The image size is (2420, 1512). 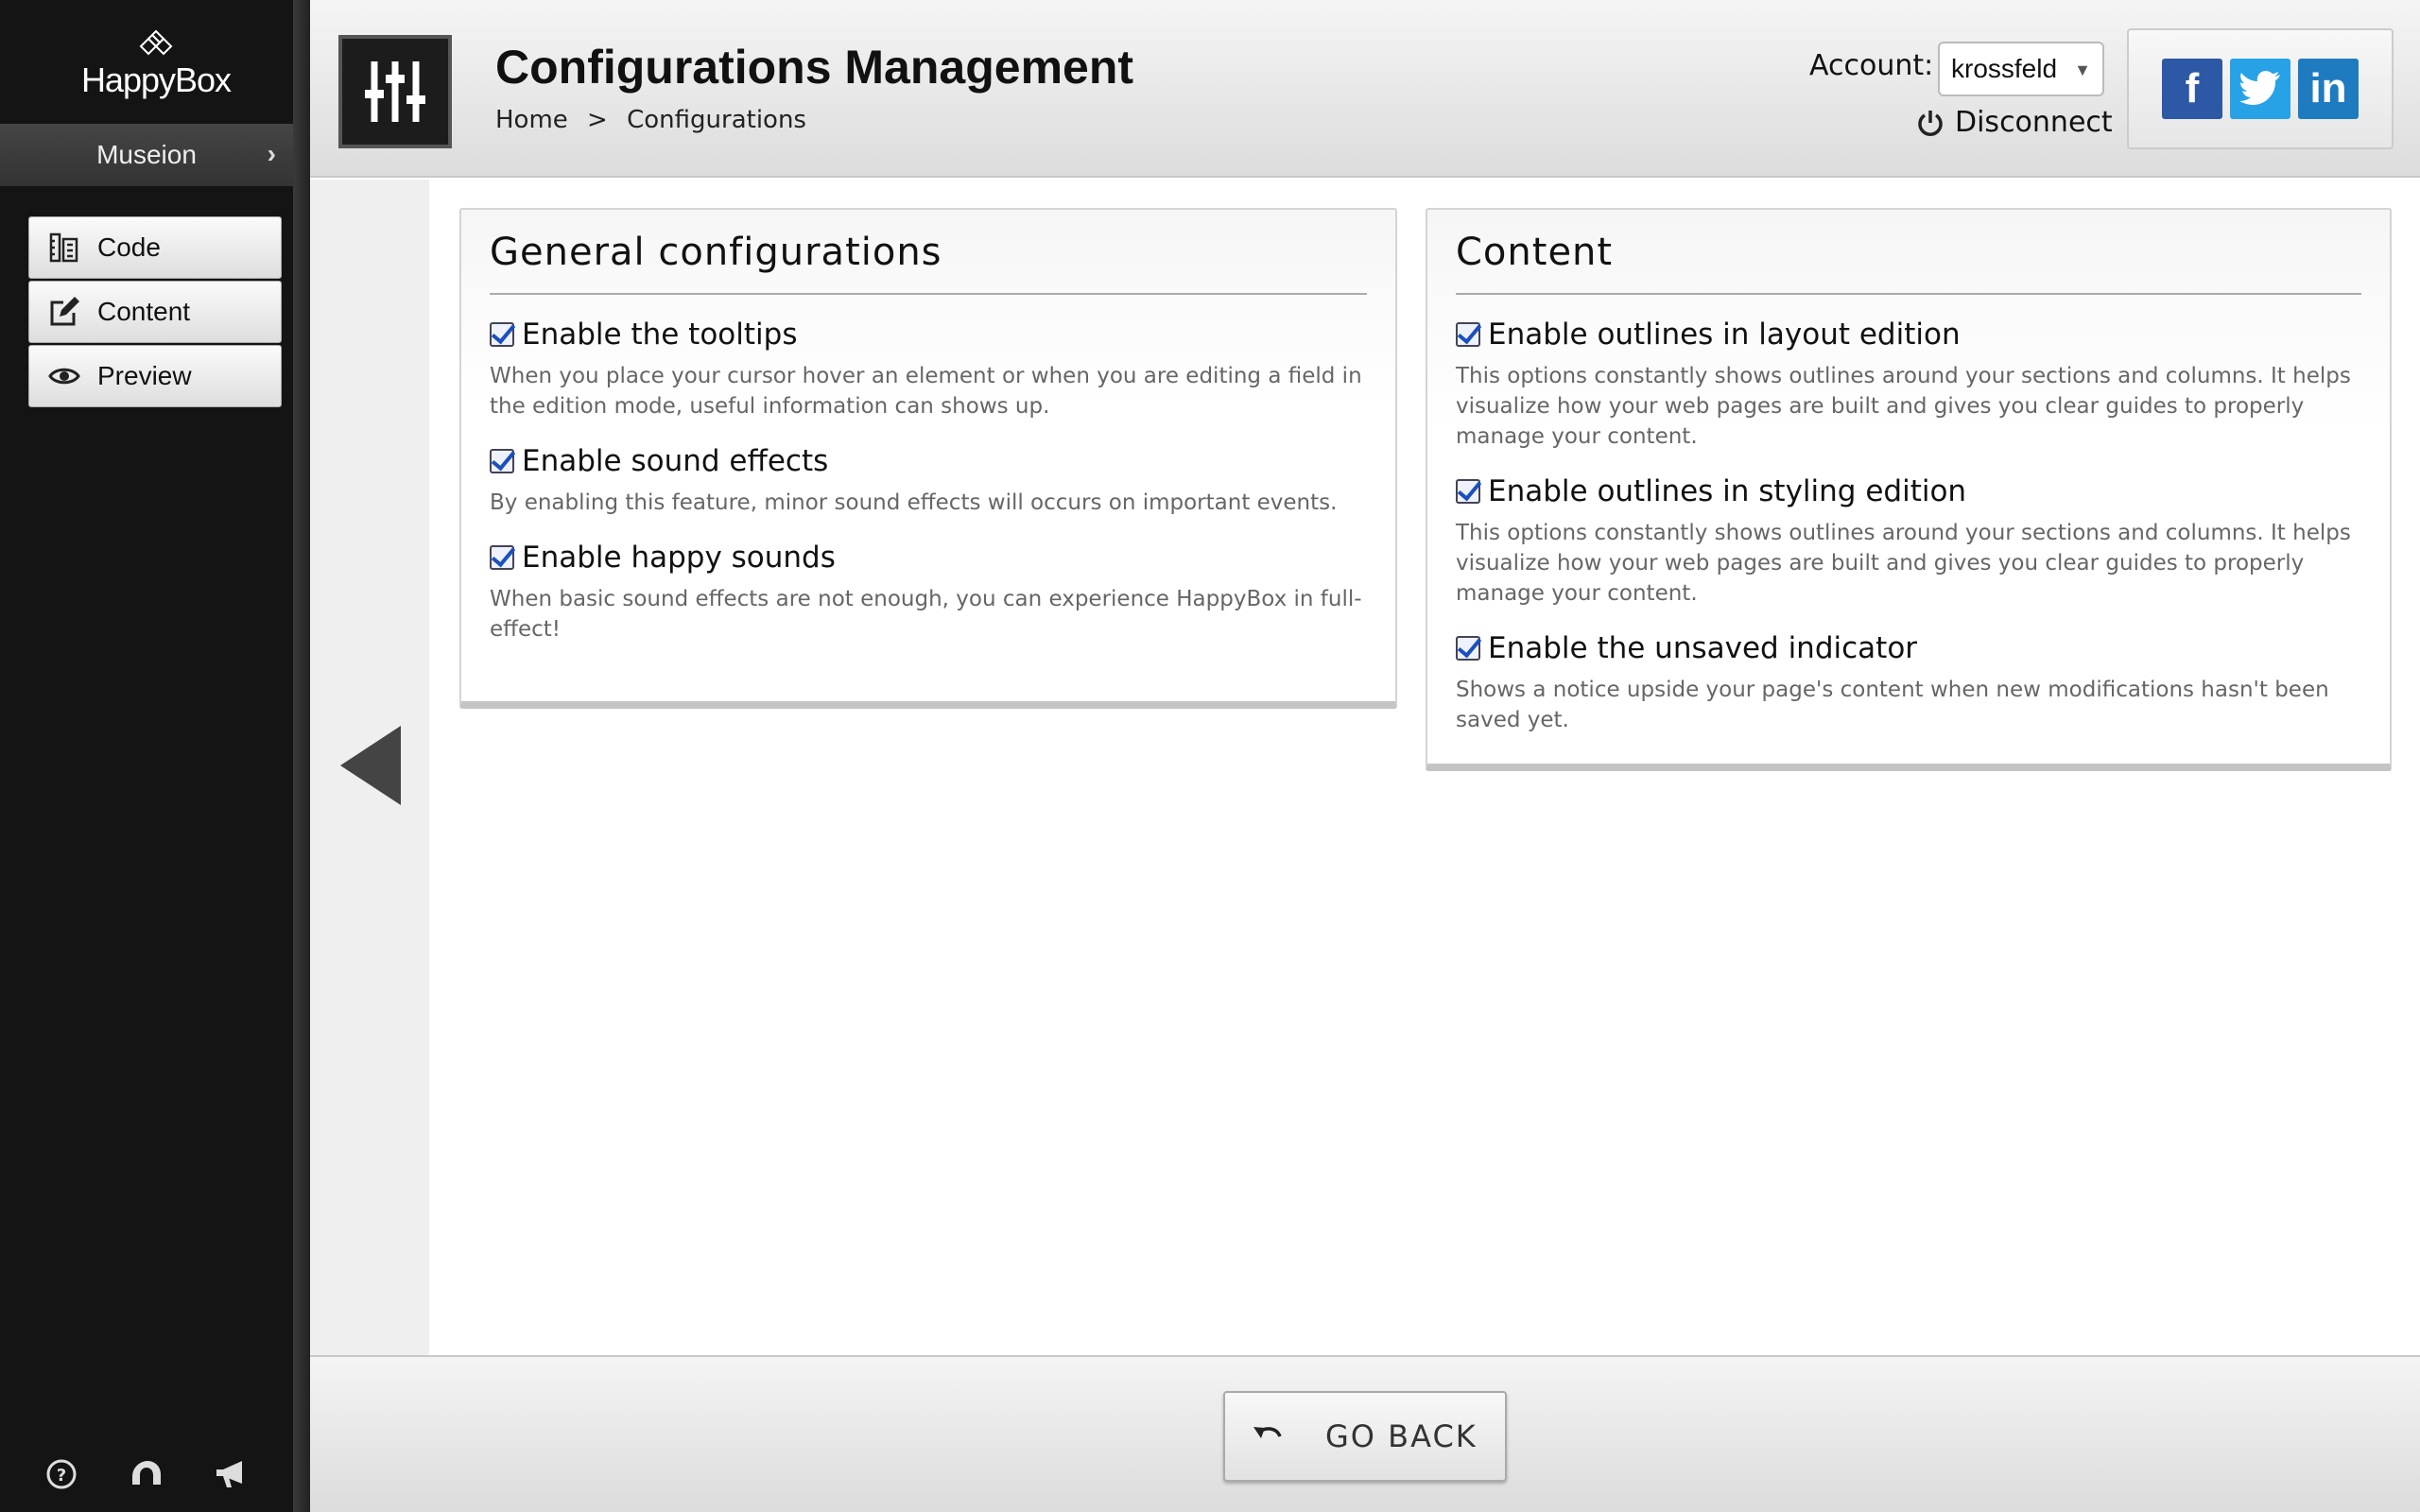 I want to click on breadcrumb-current: Configurations, so click(x=717, y=120).